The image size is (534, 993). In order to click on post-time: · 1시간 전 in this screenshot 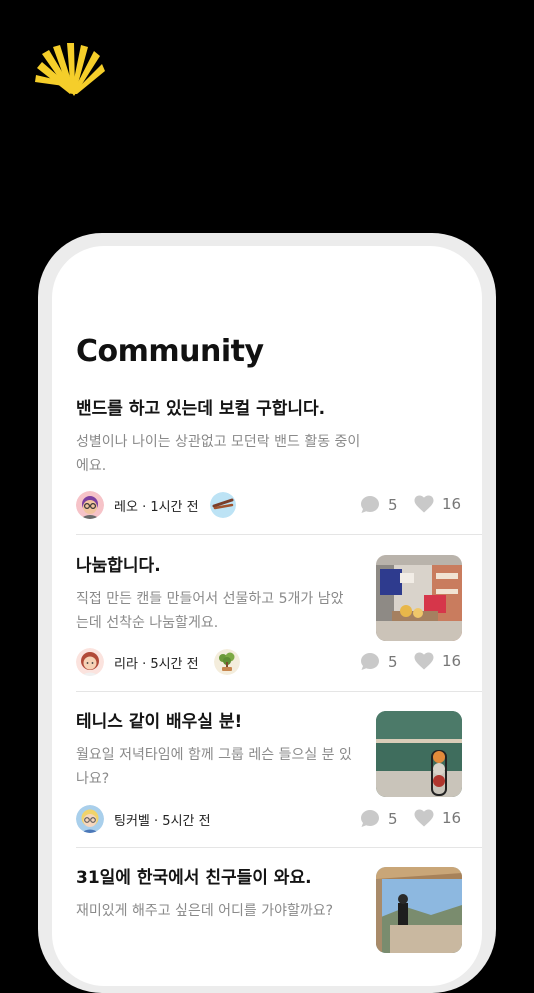, I will do `click(170, 507)`.